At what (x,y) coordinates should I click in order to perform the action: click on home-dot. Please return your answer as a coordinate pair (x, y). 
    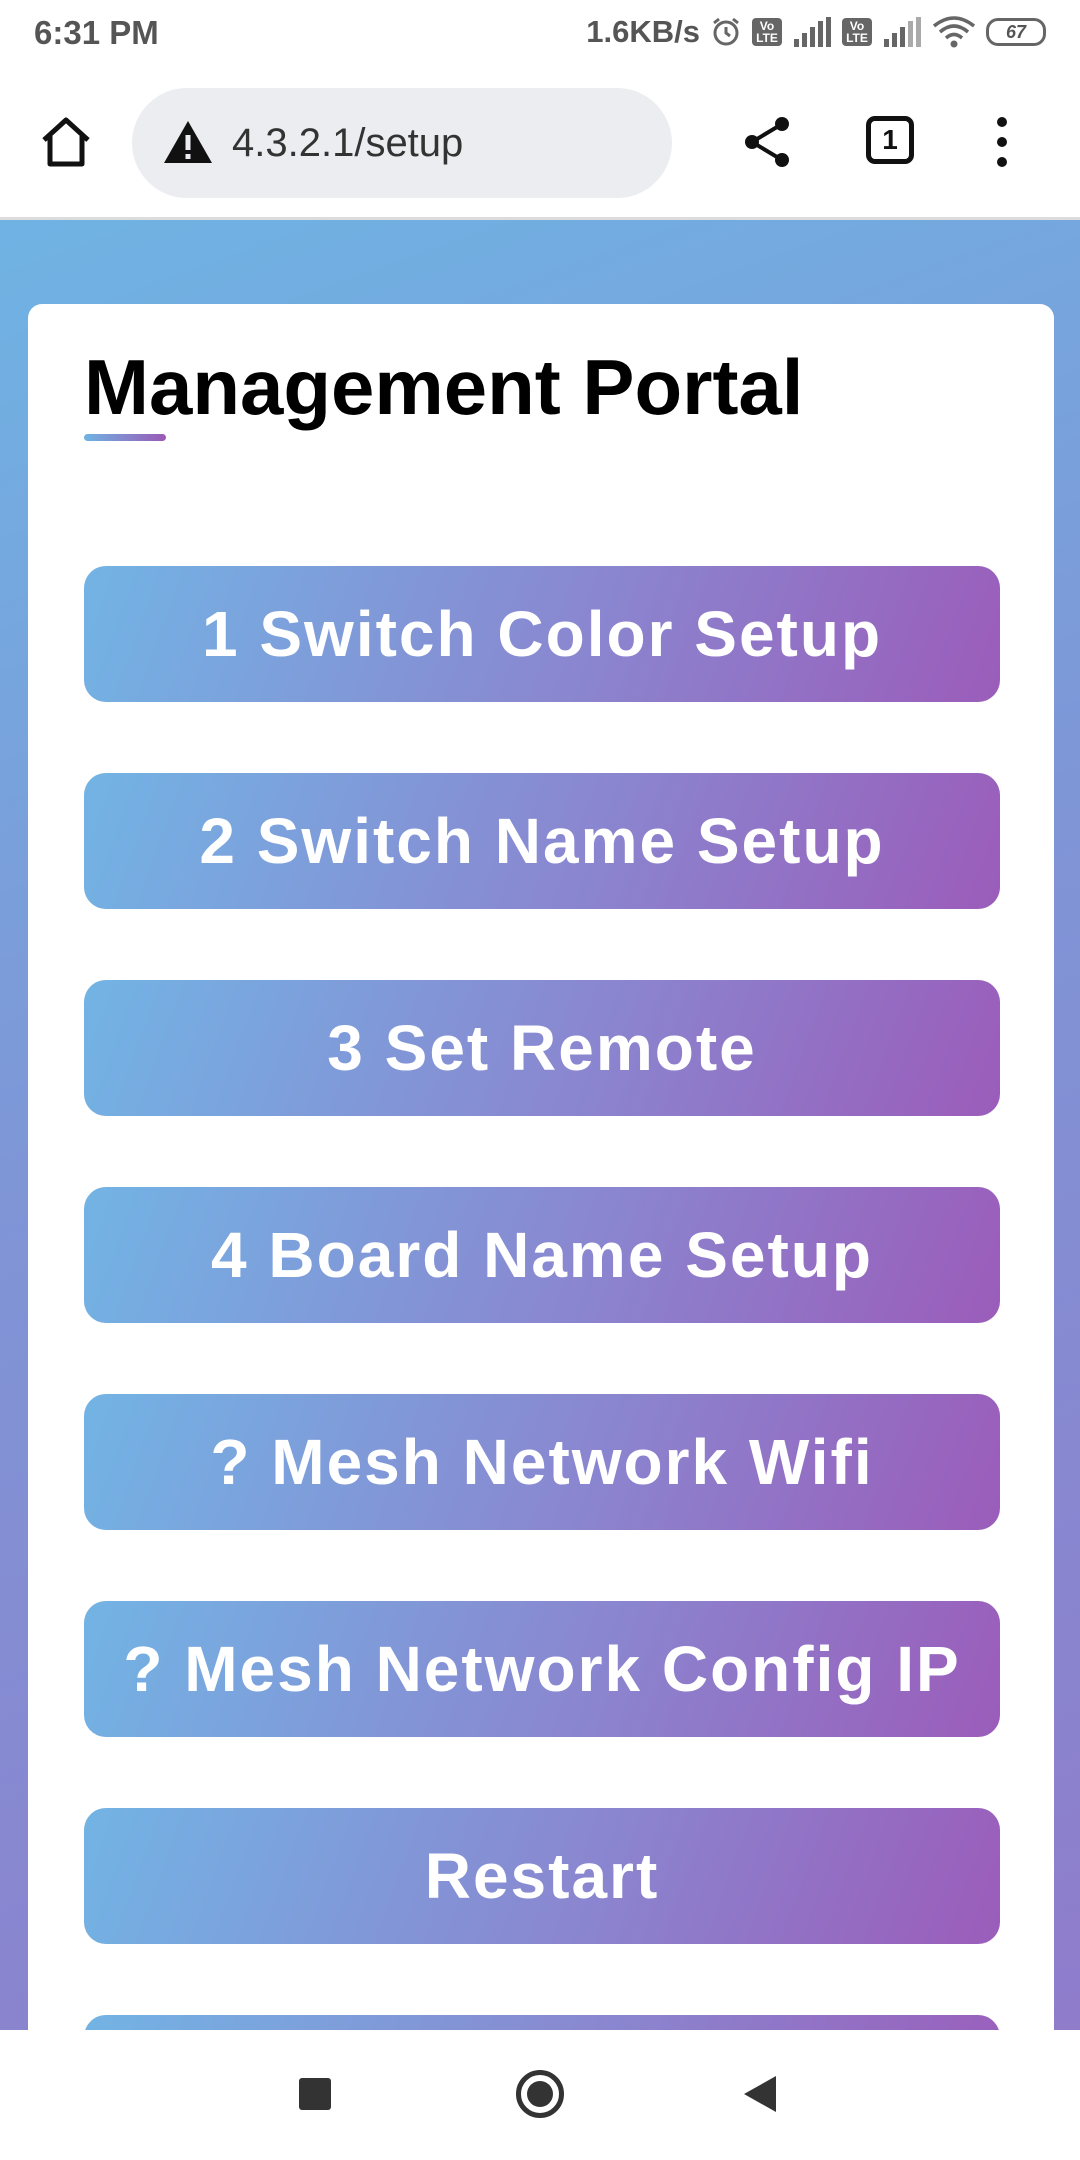
    Looking at the image, I should click on (540, 2094).